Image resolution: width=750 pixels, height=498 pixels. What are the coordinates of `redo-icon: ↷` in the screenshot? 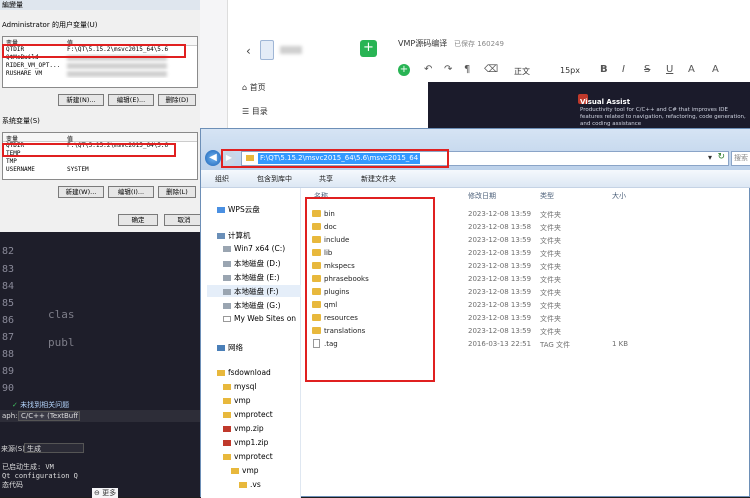 It's located at (448, 69).